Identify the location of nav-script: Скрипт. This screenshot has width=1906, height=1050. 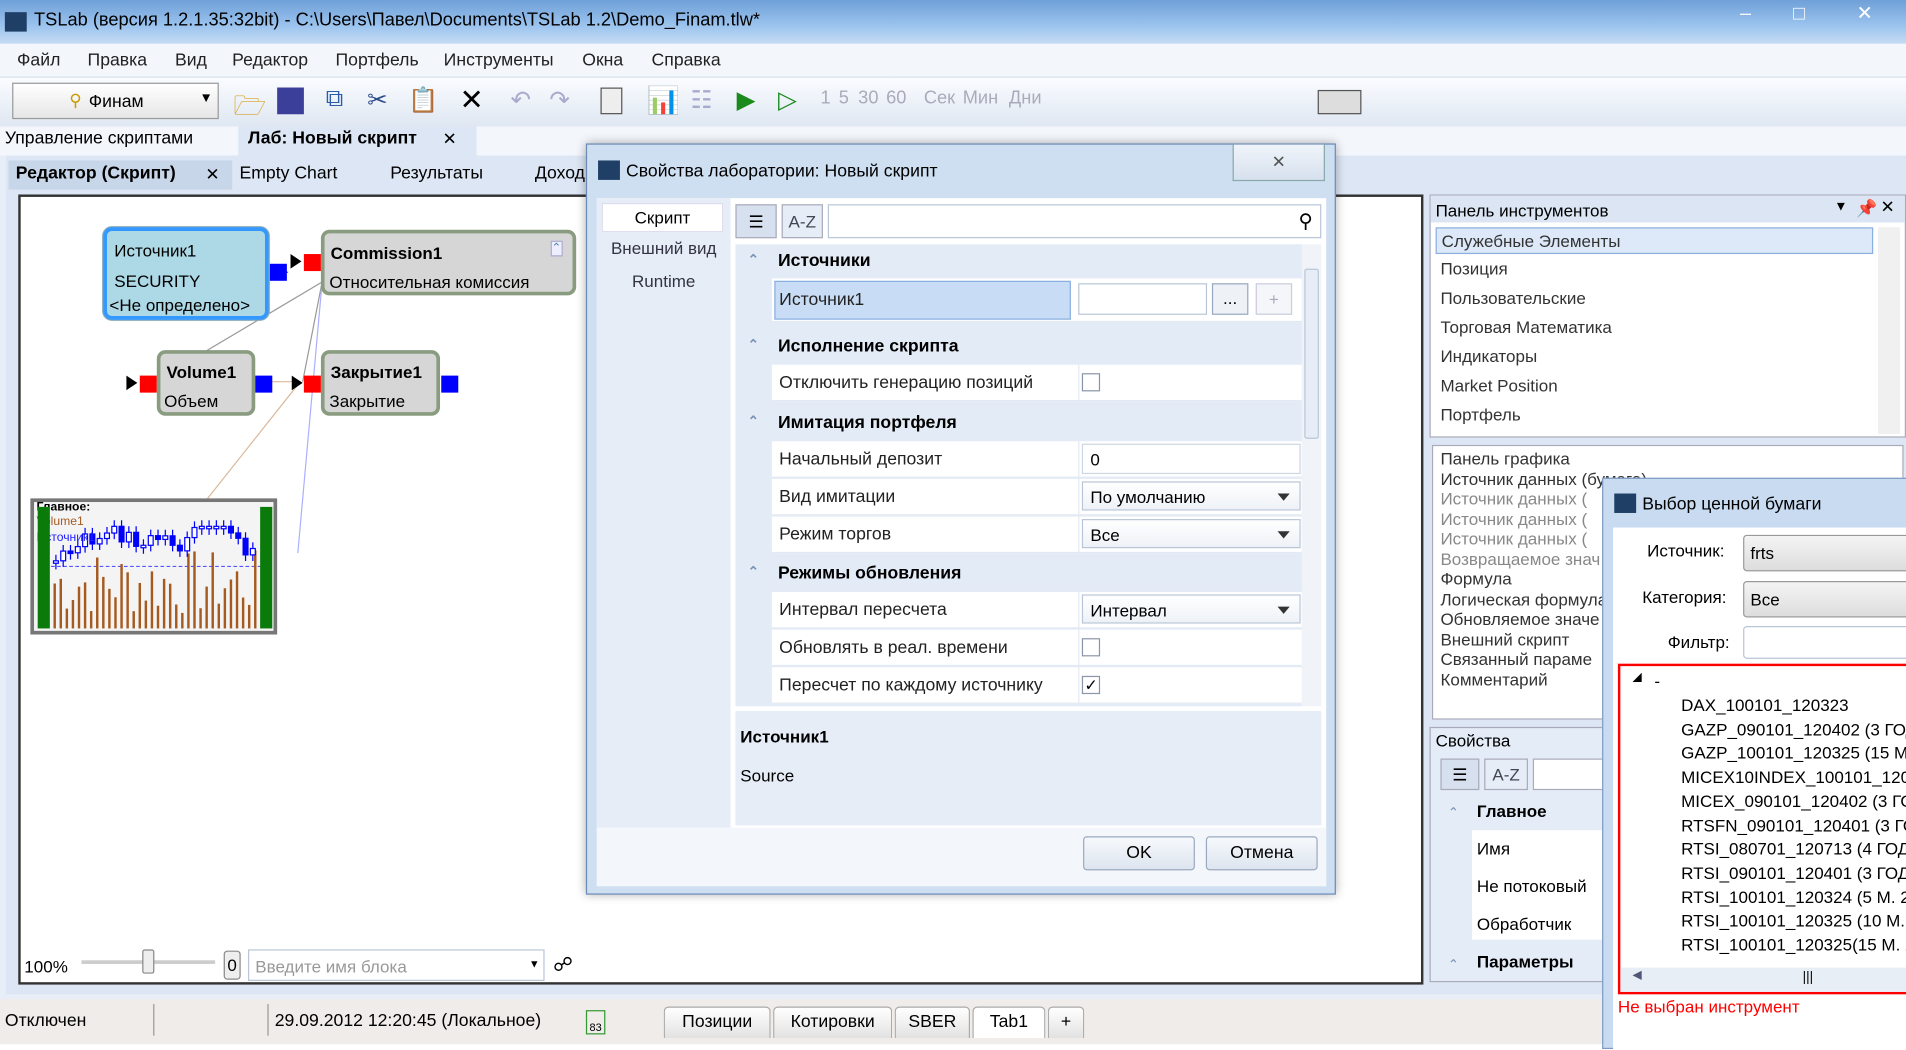
(662, 217).